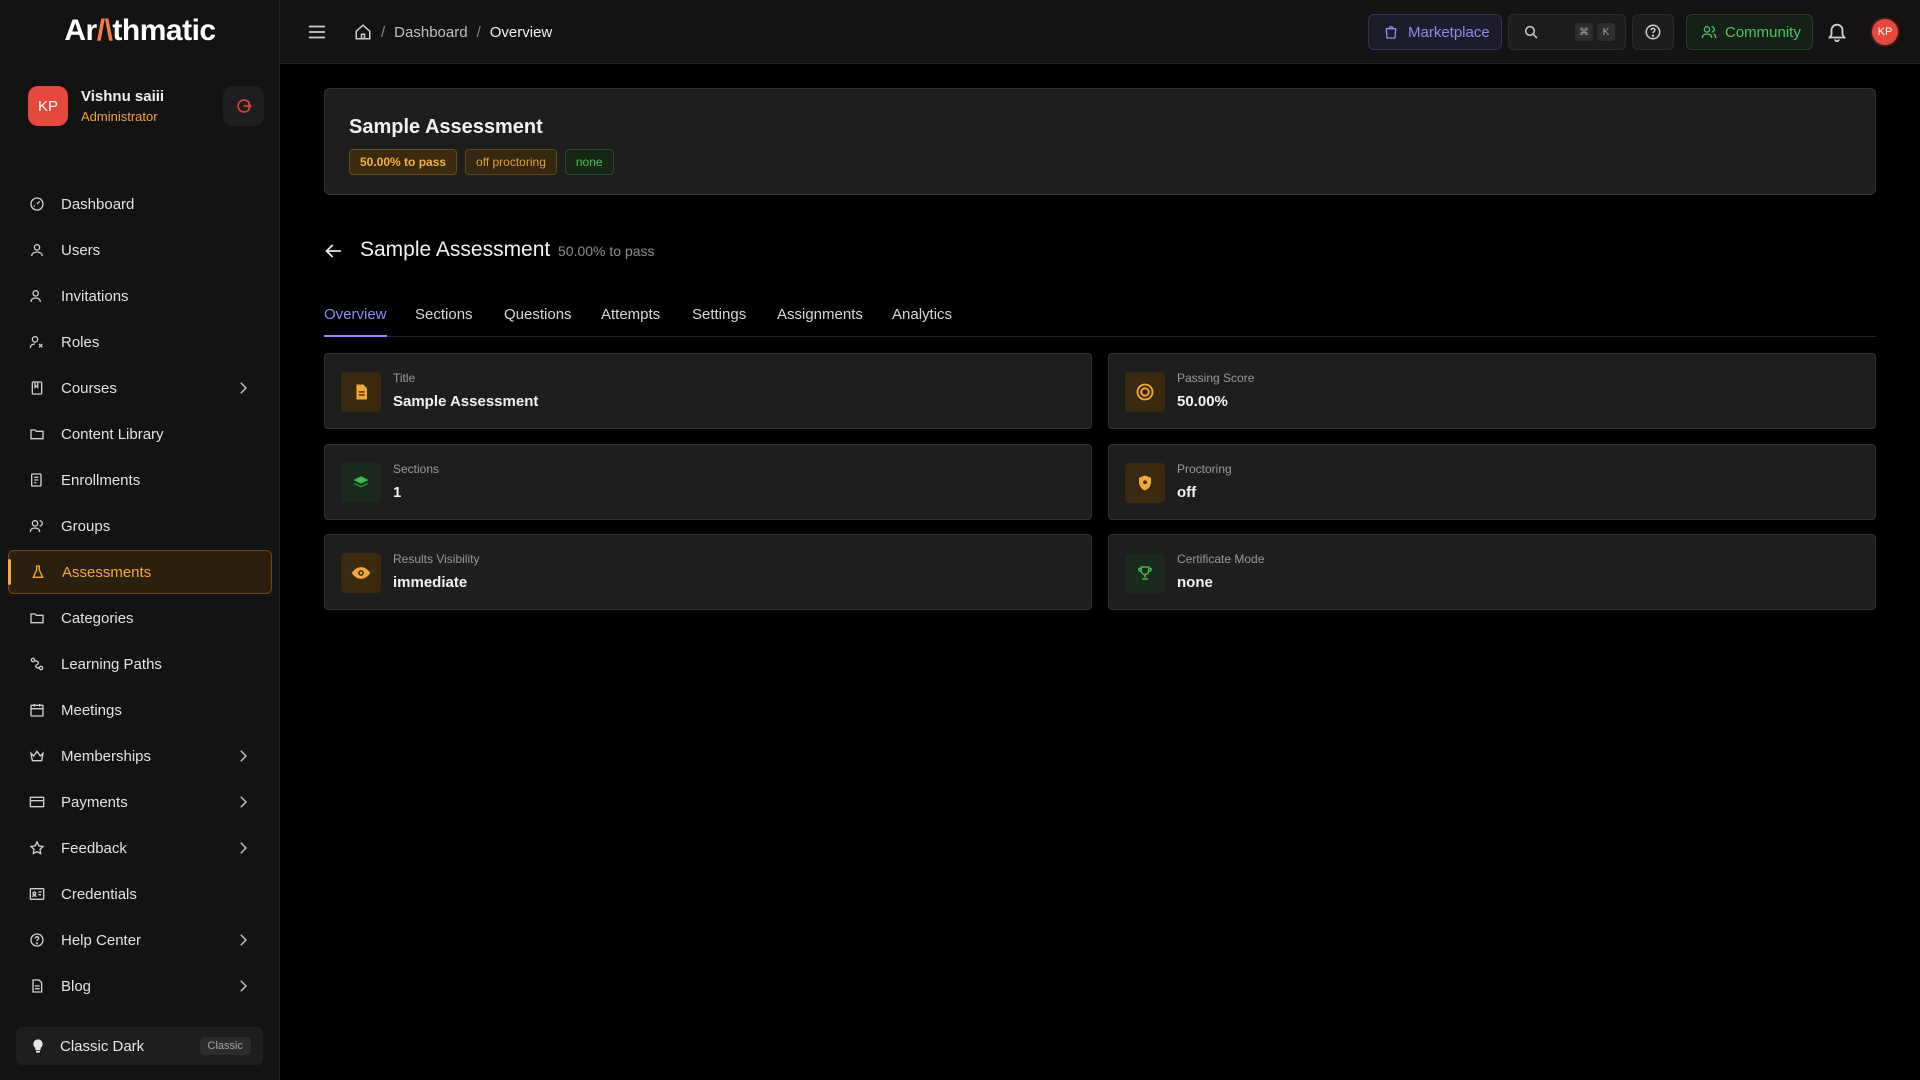 Image resolution: width=1920 pixels, height=1080 pixels. I want to click on sidebar-item-memberships: Memberships, so click(140, 756).